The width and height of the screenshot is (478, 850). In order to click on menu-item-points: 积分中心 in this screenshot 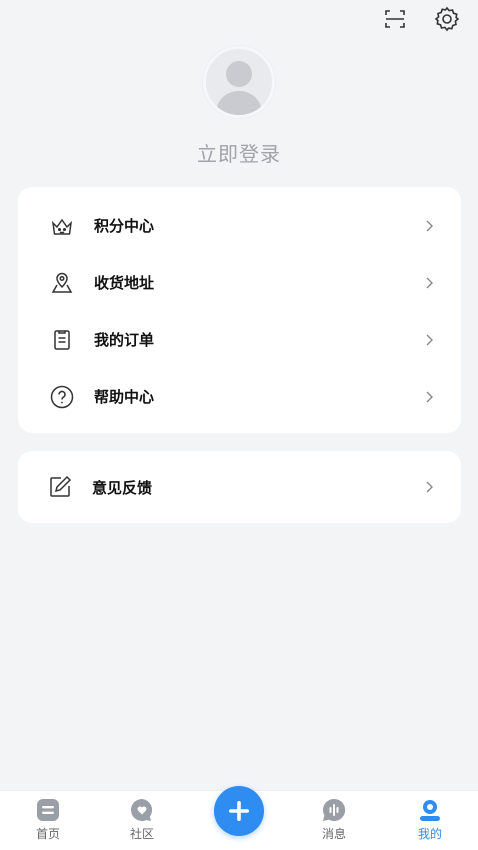, I will do `click(239, 225)`.